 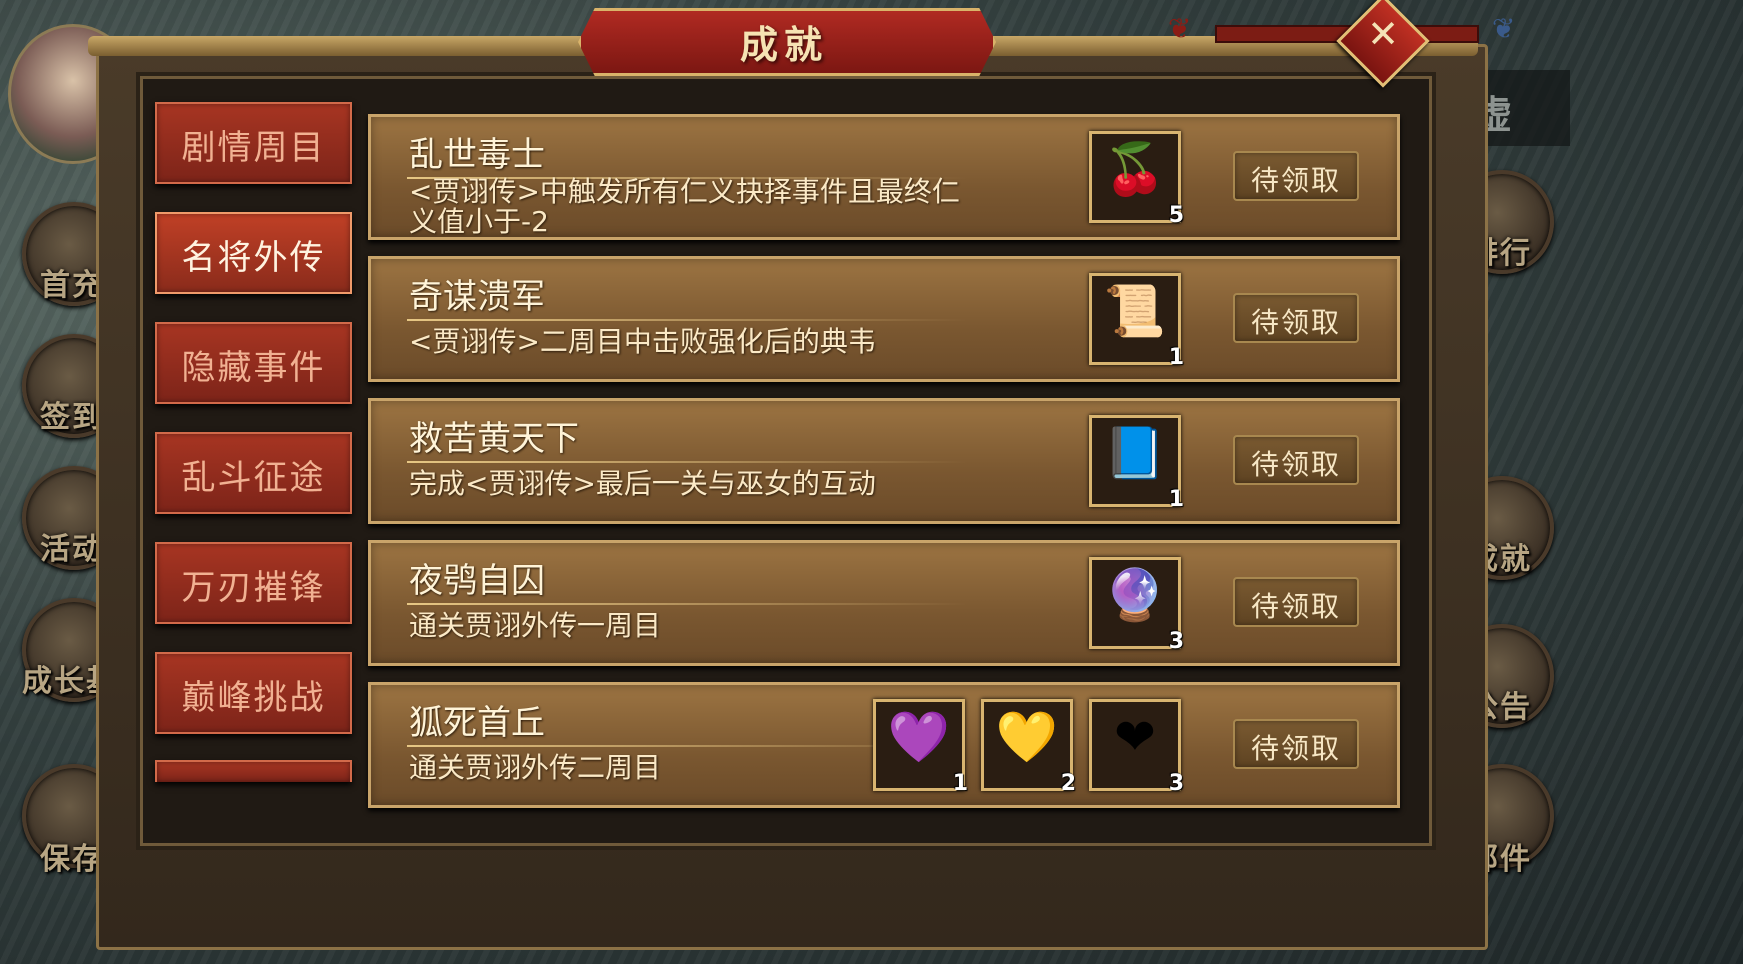 What do you see at coordinates (253, 478) in the screenshot?
I see `tab-label: 乱斗征途` at bounding box center [253, 478].